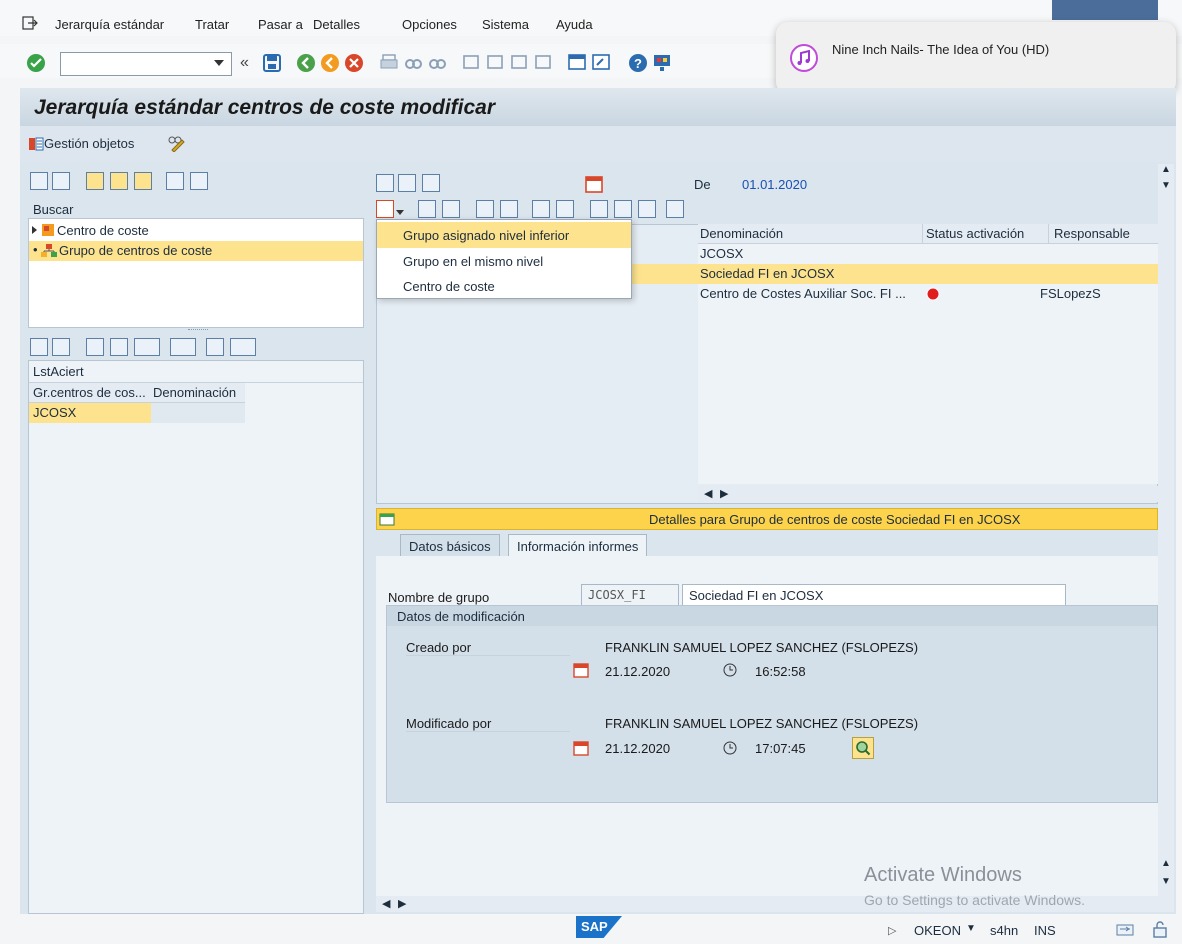  What do you see at coordinates (623, 209) in the screenshot?
I see `collapse-all-icon` at bounding box center [623, 209].